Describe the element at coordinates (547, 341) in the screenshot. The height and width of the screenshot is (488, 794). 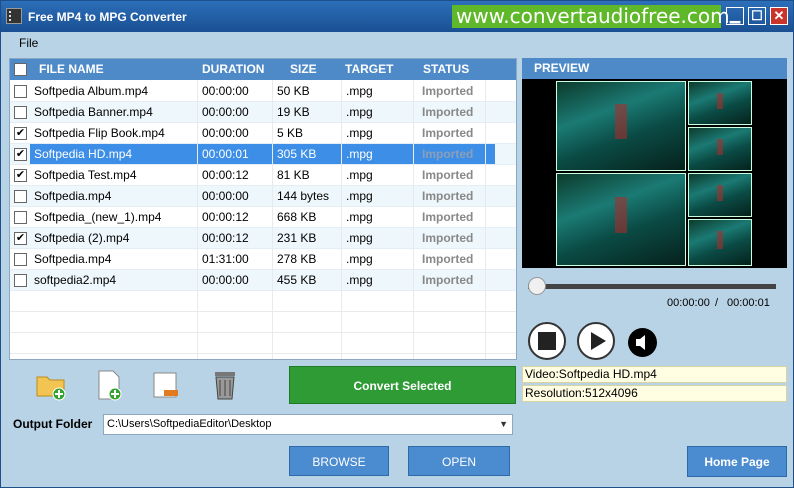
I see `stop-button` at that location.